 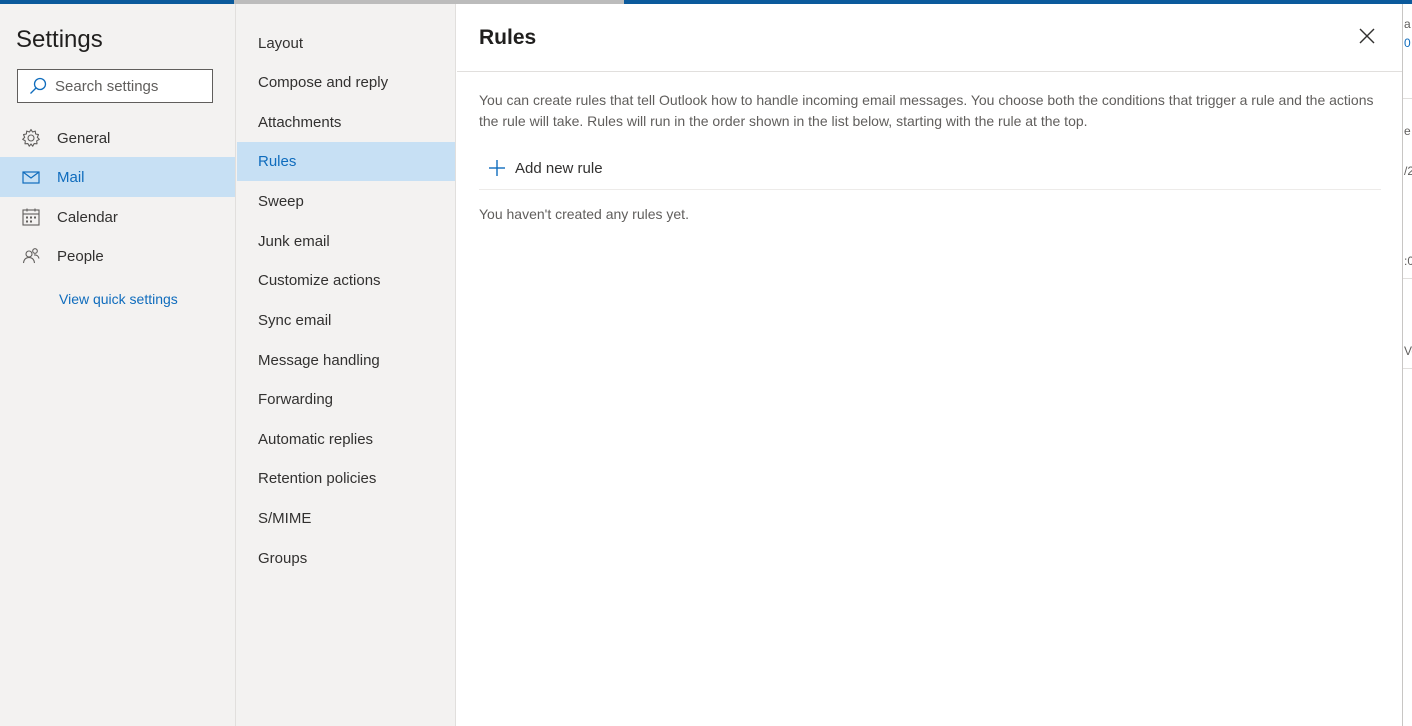 I want to click on sidebar-item-calendar: Calendar, so click(x=117, y=217).